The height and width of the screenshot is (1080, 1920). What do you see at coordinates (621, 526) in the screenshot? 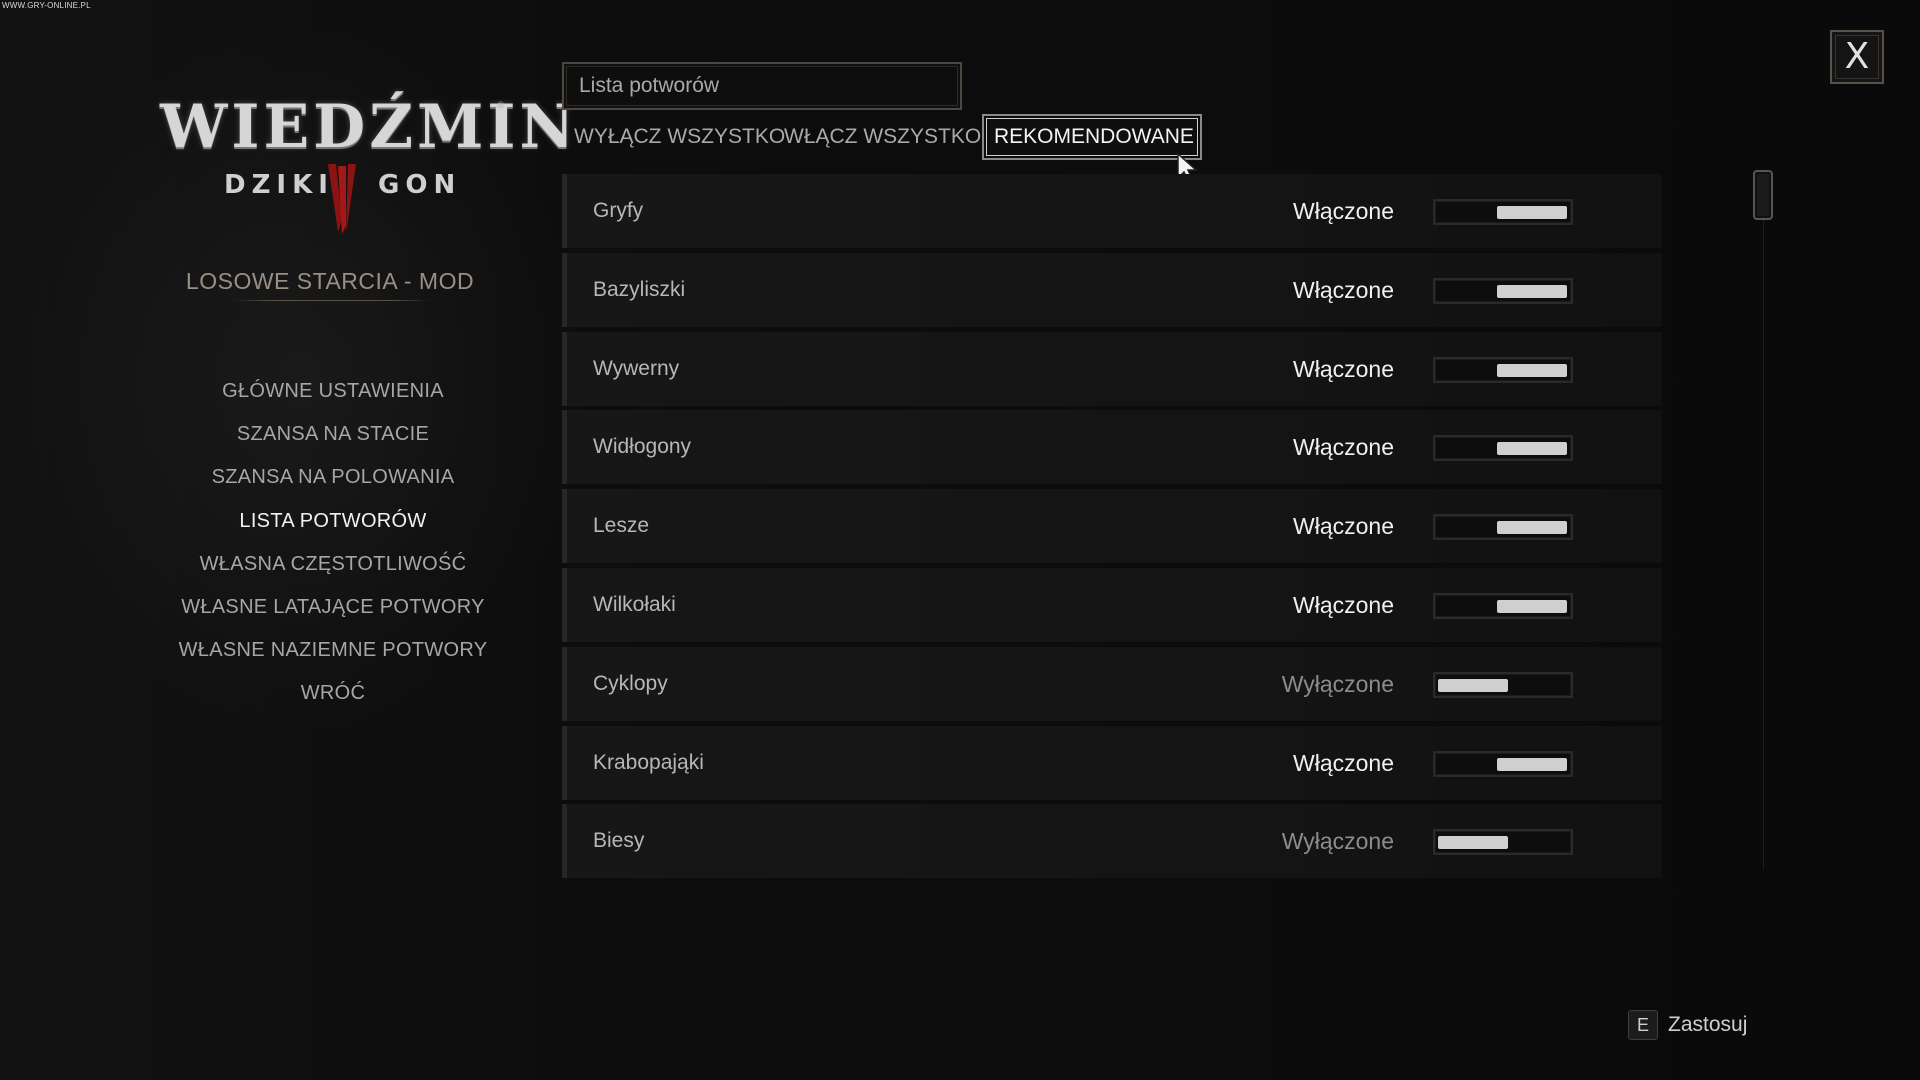
I see `monster-name: Lesze` at bounding box center [621, 526].